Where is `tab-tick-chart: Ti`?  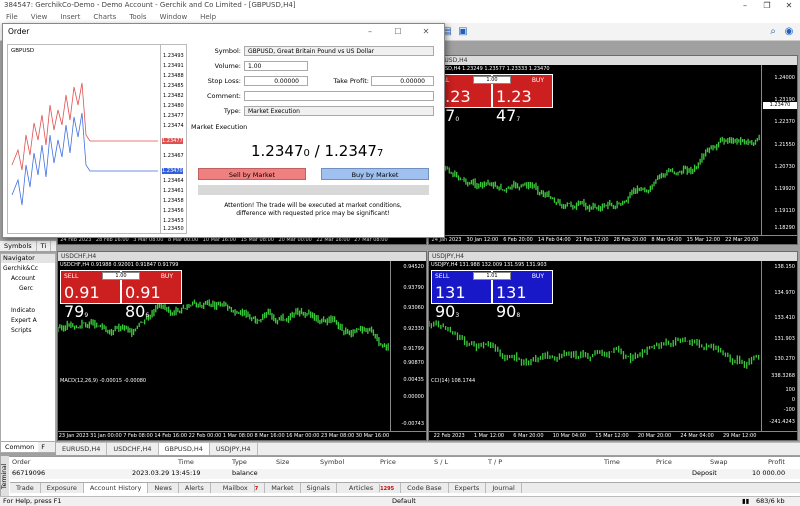 tab-tick-chart: Ti is located at coordinates (44, 246).